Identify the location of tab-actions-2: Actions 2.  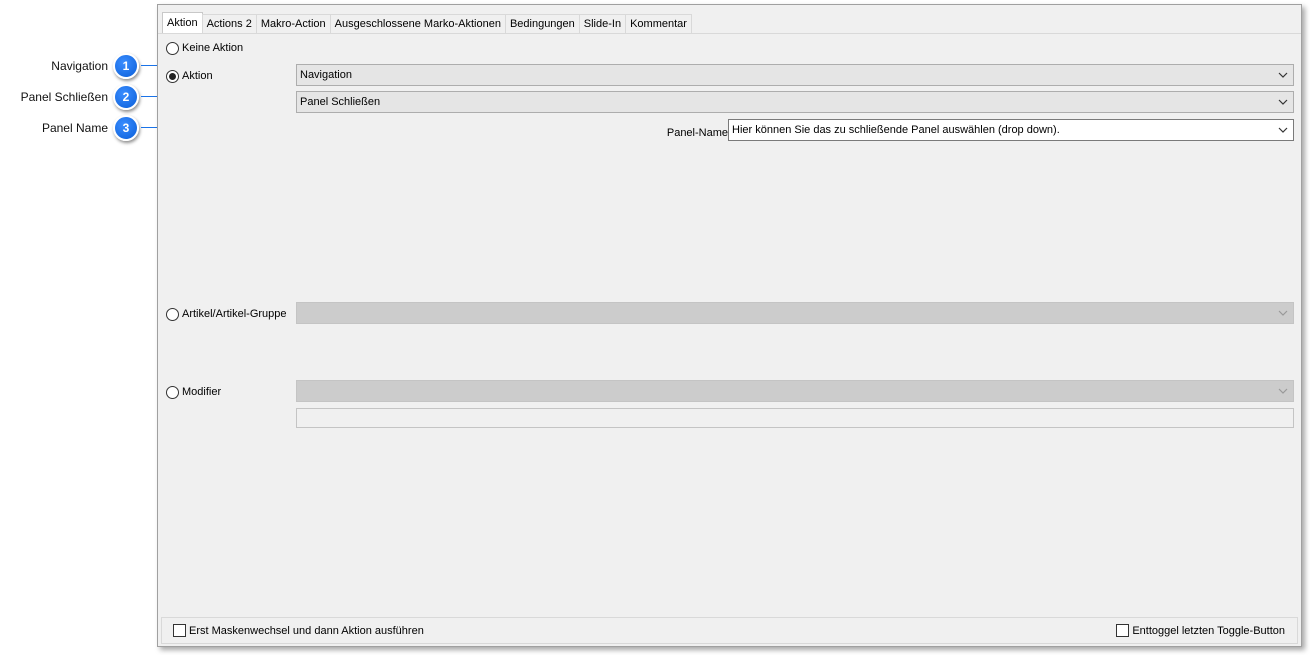
(229, 23).